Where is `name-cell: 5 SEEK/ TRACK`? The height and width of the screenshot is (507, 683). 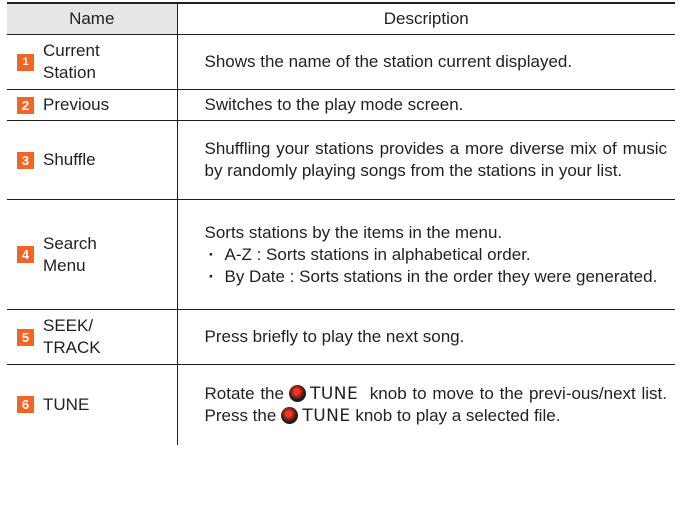
name-cell: 5 SEEK/ TRACK is located at coordinates (92, 337).